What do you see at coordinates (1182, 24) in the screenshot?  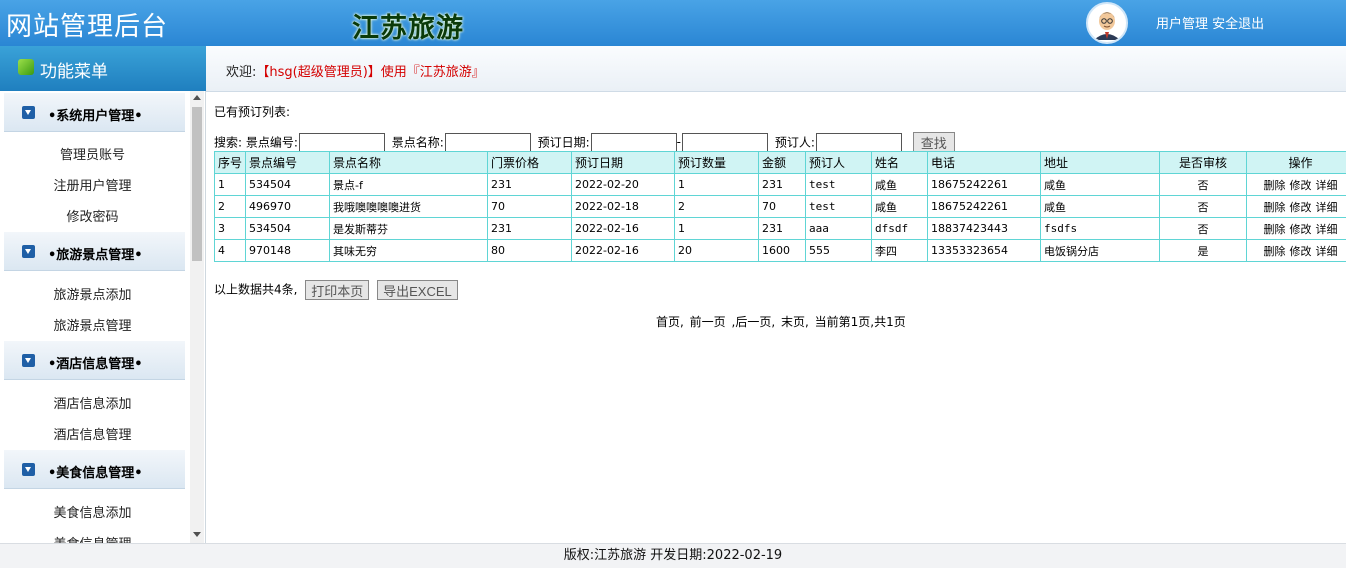 I see `user-manage-link: 用户管理` at bounding box center [1182, 24].